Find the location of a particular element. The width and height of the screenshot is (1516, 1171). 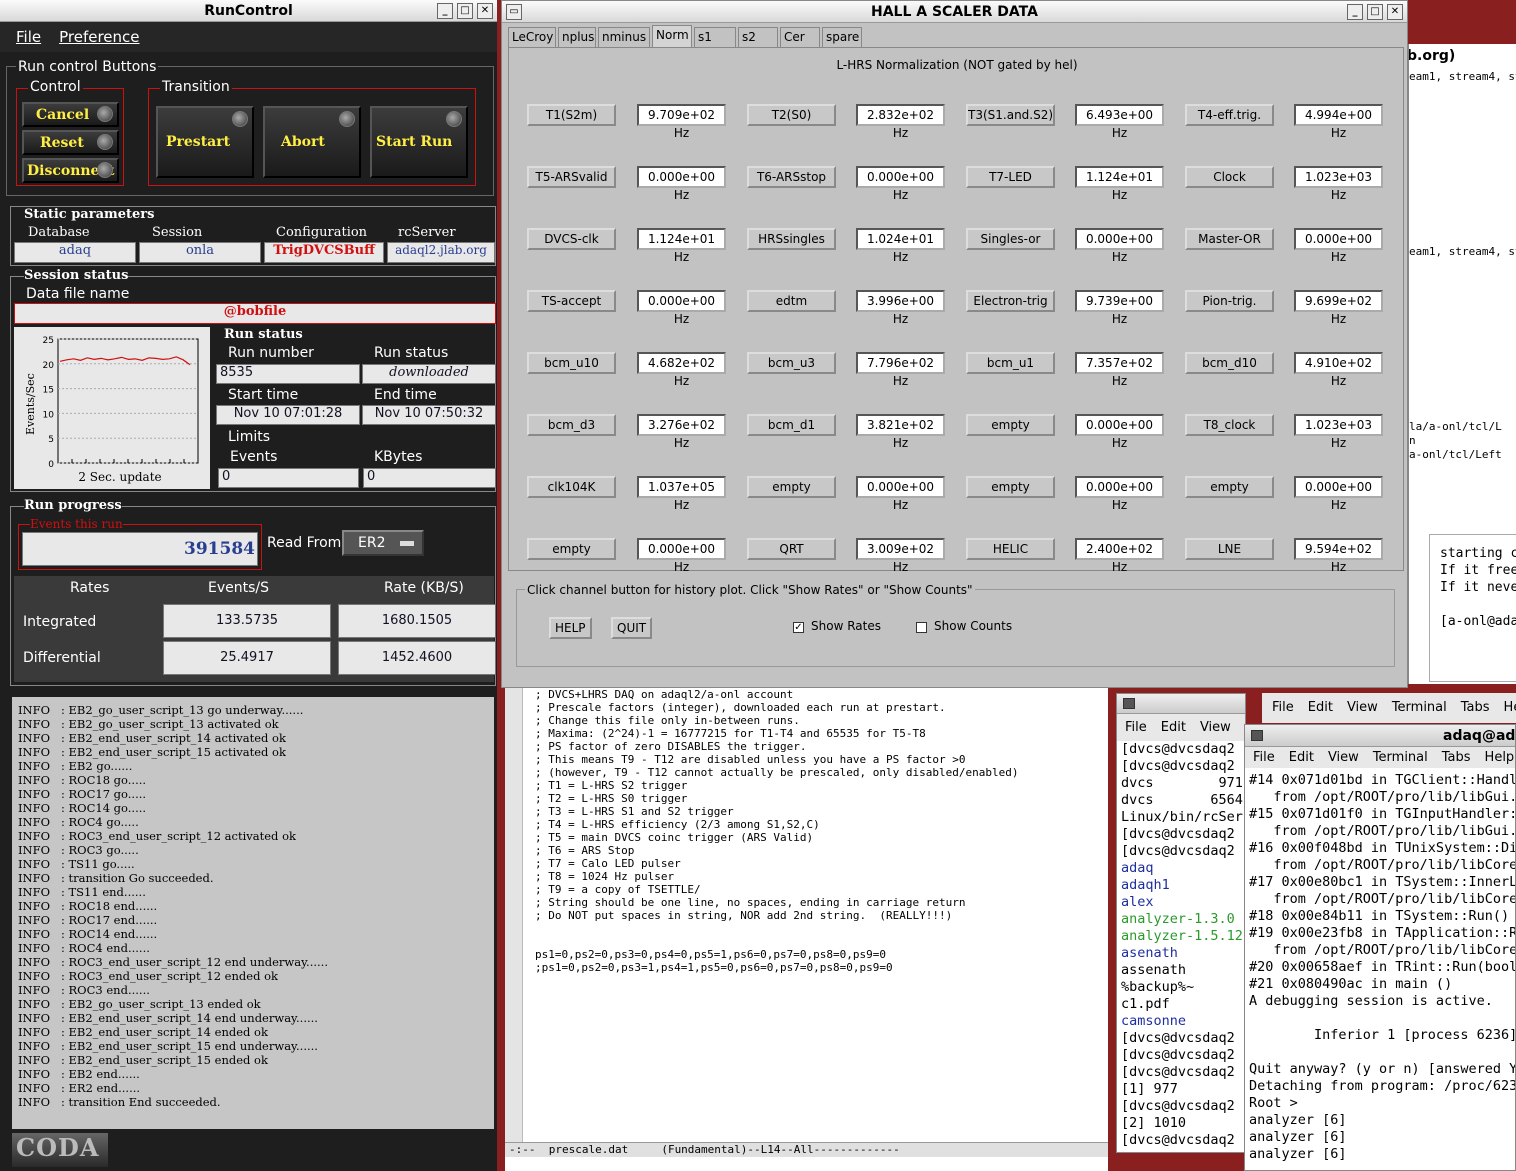

channel-button: Pion-trig. is located at coordinates (1229, 301).